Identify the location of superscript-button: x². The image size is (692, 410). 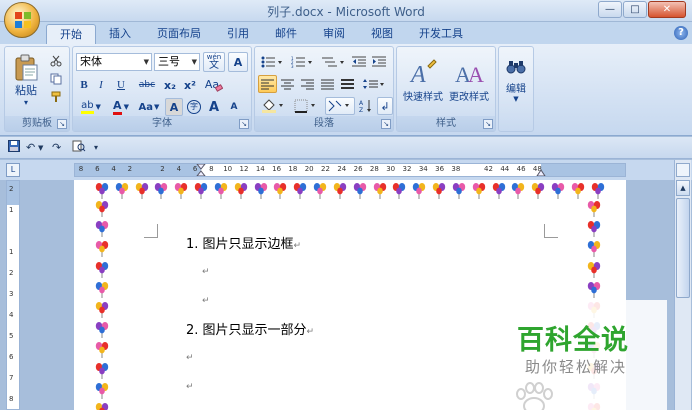
(190, 85).